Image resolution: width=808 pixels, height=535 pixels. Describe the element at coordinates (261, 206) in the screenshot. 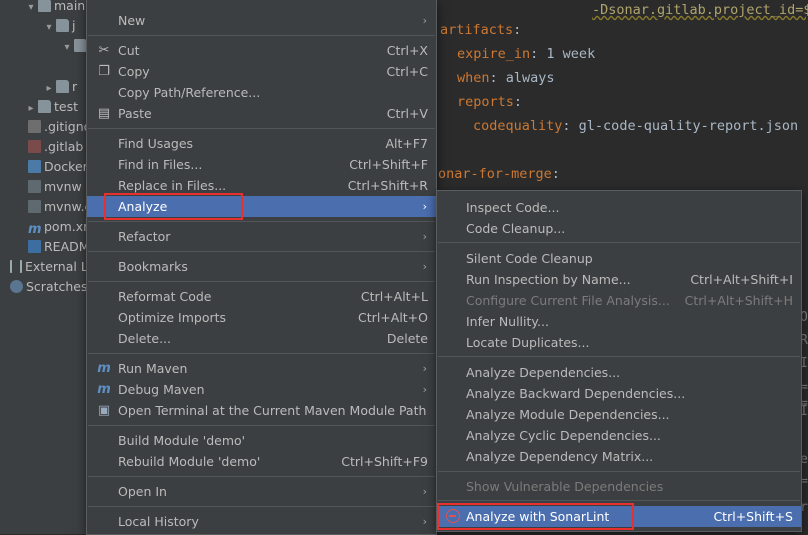

I see `menu-item-analyze: Analyze ›` at that location.